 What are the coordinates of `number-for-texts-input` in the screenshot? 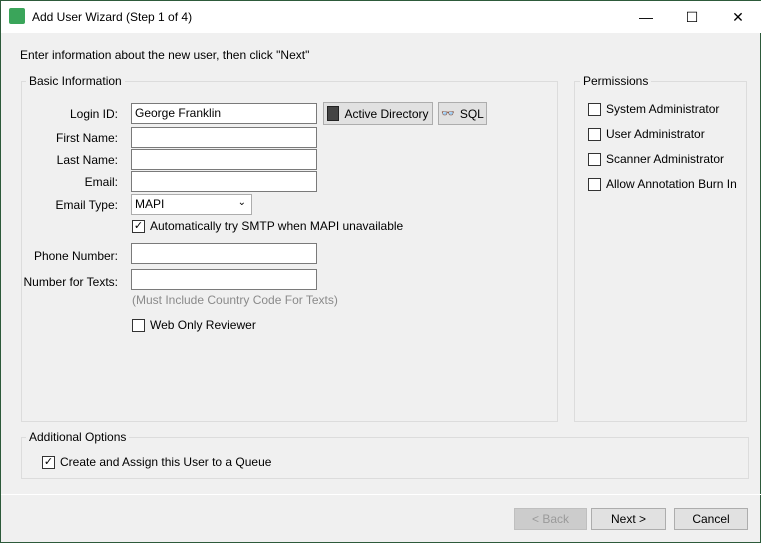 It's located at (224, 279).